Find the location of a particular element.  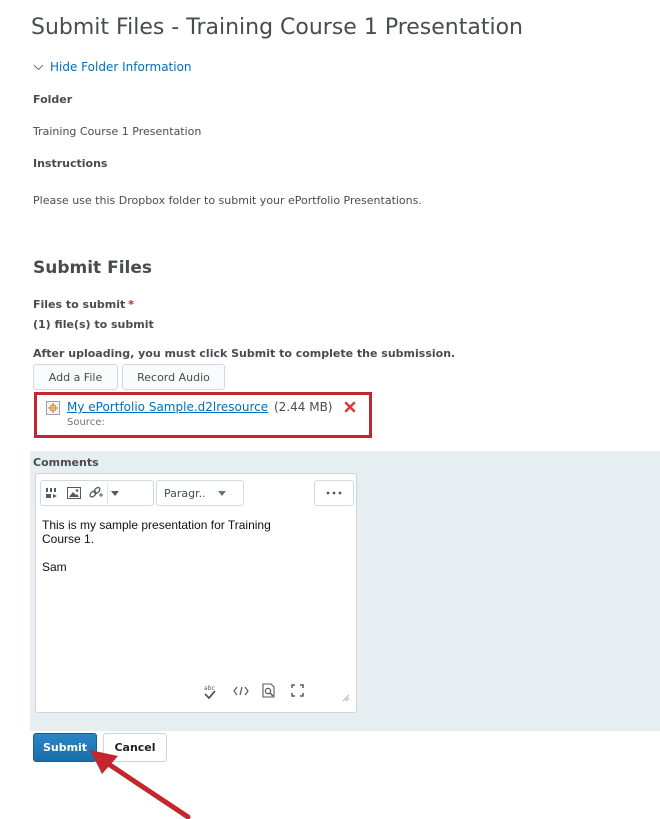

hide-folder-info-toggle: Hide Folder Information is located at coordinates (112, 67).